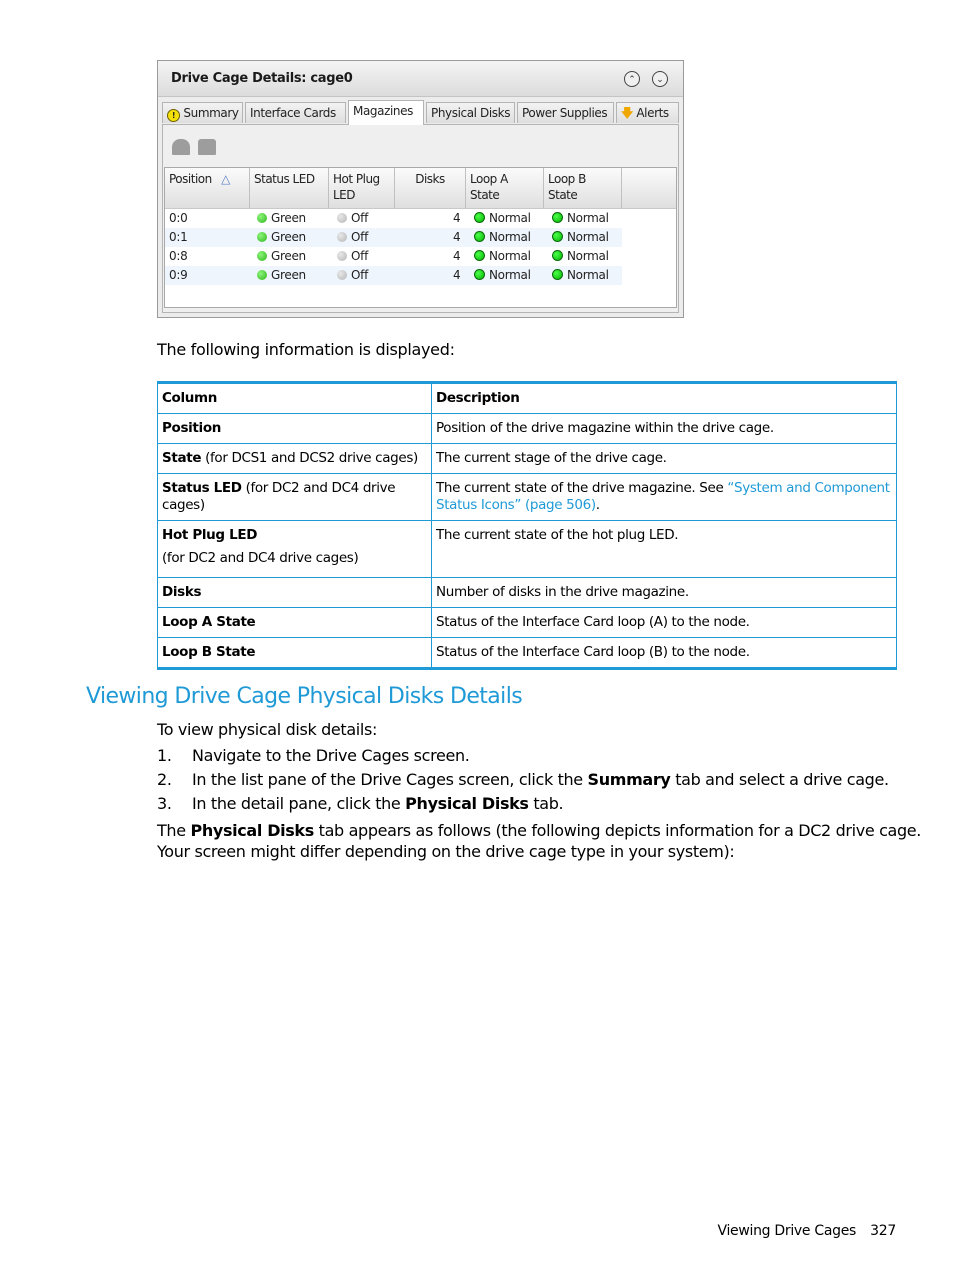 This screenshot has height=1271, width=954. Describe the element at coordinates (299, 803) in the screenshot. I see `step-text-part: In the detail pane, click the` at that location.